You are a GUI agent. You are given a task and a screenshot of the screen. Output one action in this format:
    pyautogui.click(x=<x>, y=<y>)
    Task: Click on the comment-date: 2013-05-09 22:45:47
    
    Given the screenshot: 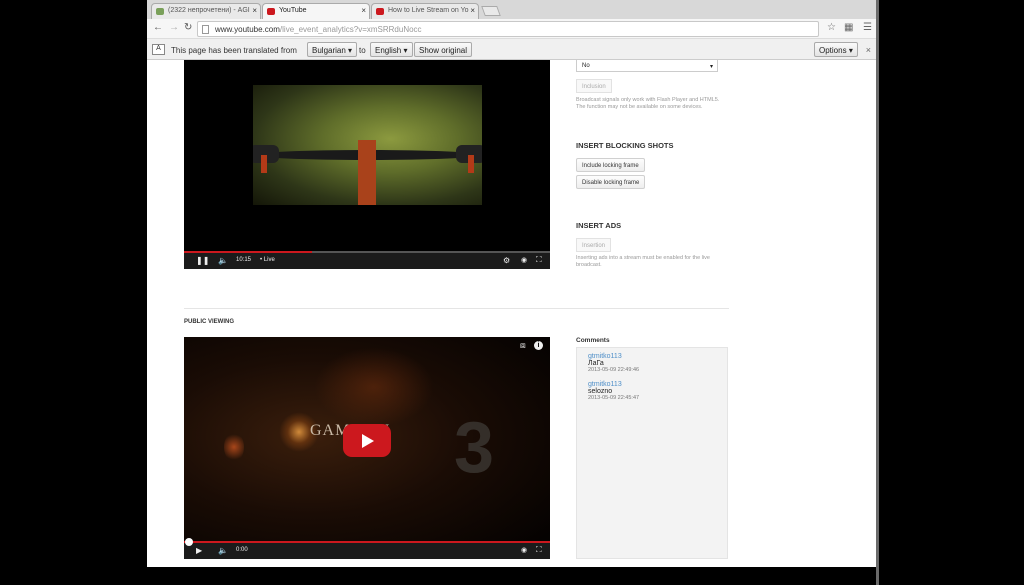 What is the action you would take?
    pyautogui.click(x=614, y=398)
    